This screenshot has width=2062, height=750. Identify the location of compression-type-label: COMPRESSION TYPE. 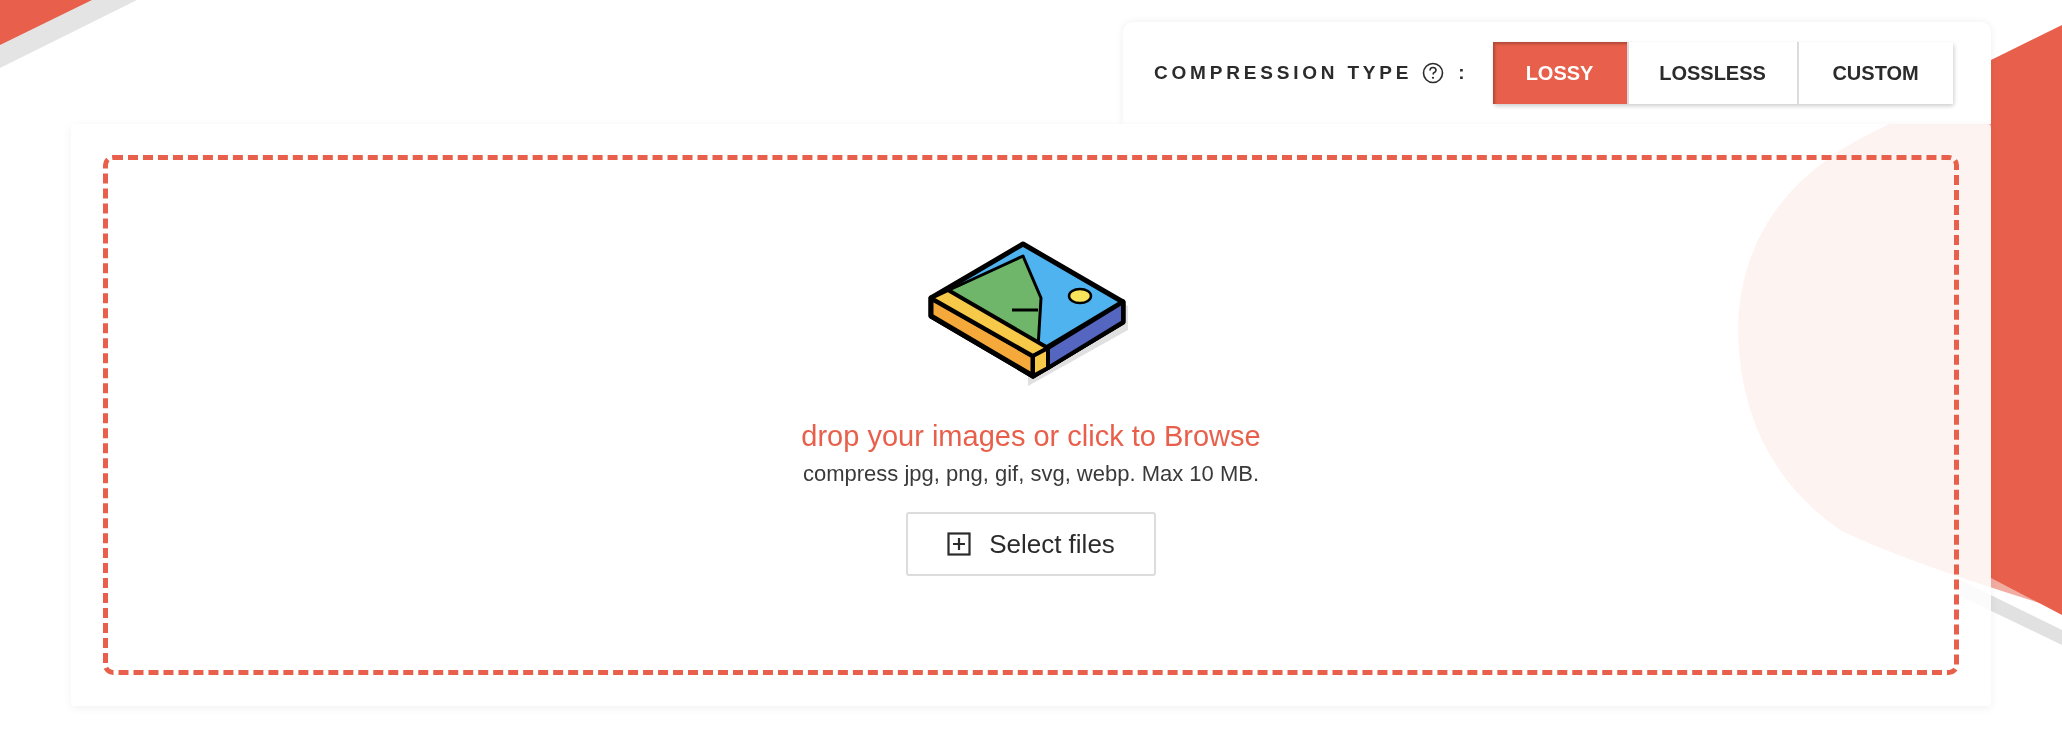
(1283, 72).